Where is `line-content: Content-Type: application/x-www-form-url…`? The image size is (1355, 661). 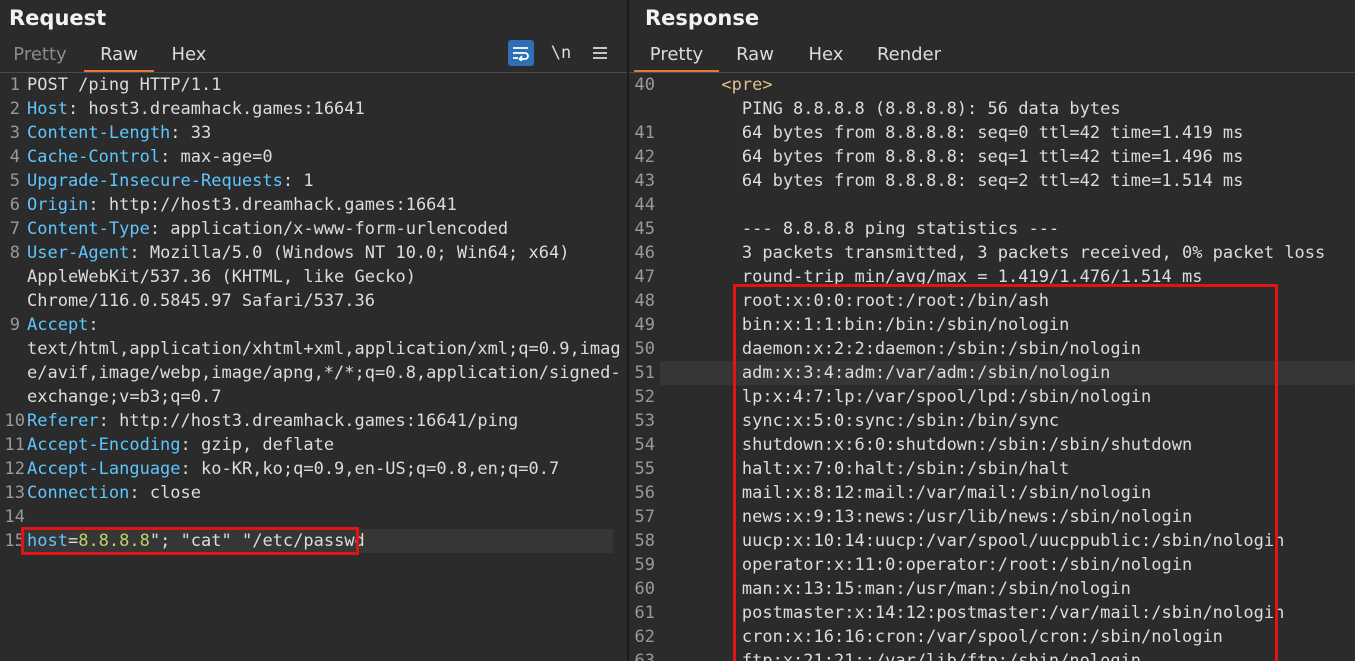 line-content: Content-Type: application/x-www-form-url… is located at coordinates (267, 229).